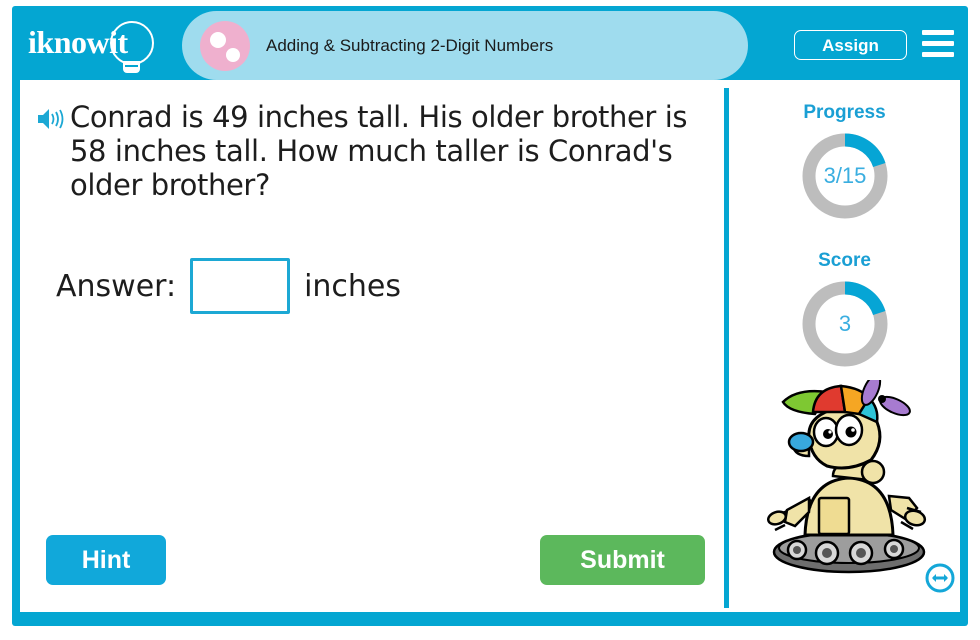  I want to click on pink-dots-circle-icon, so click(225, 46).